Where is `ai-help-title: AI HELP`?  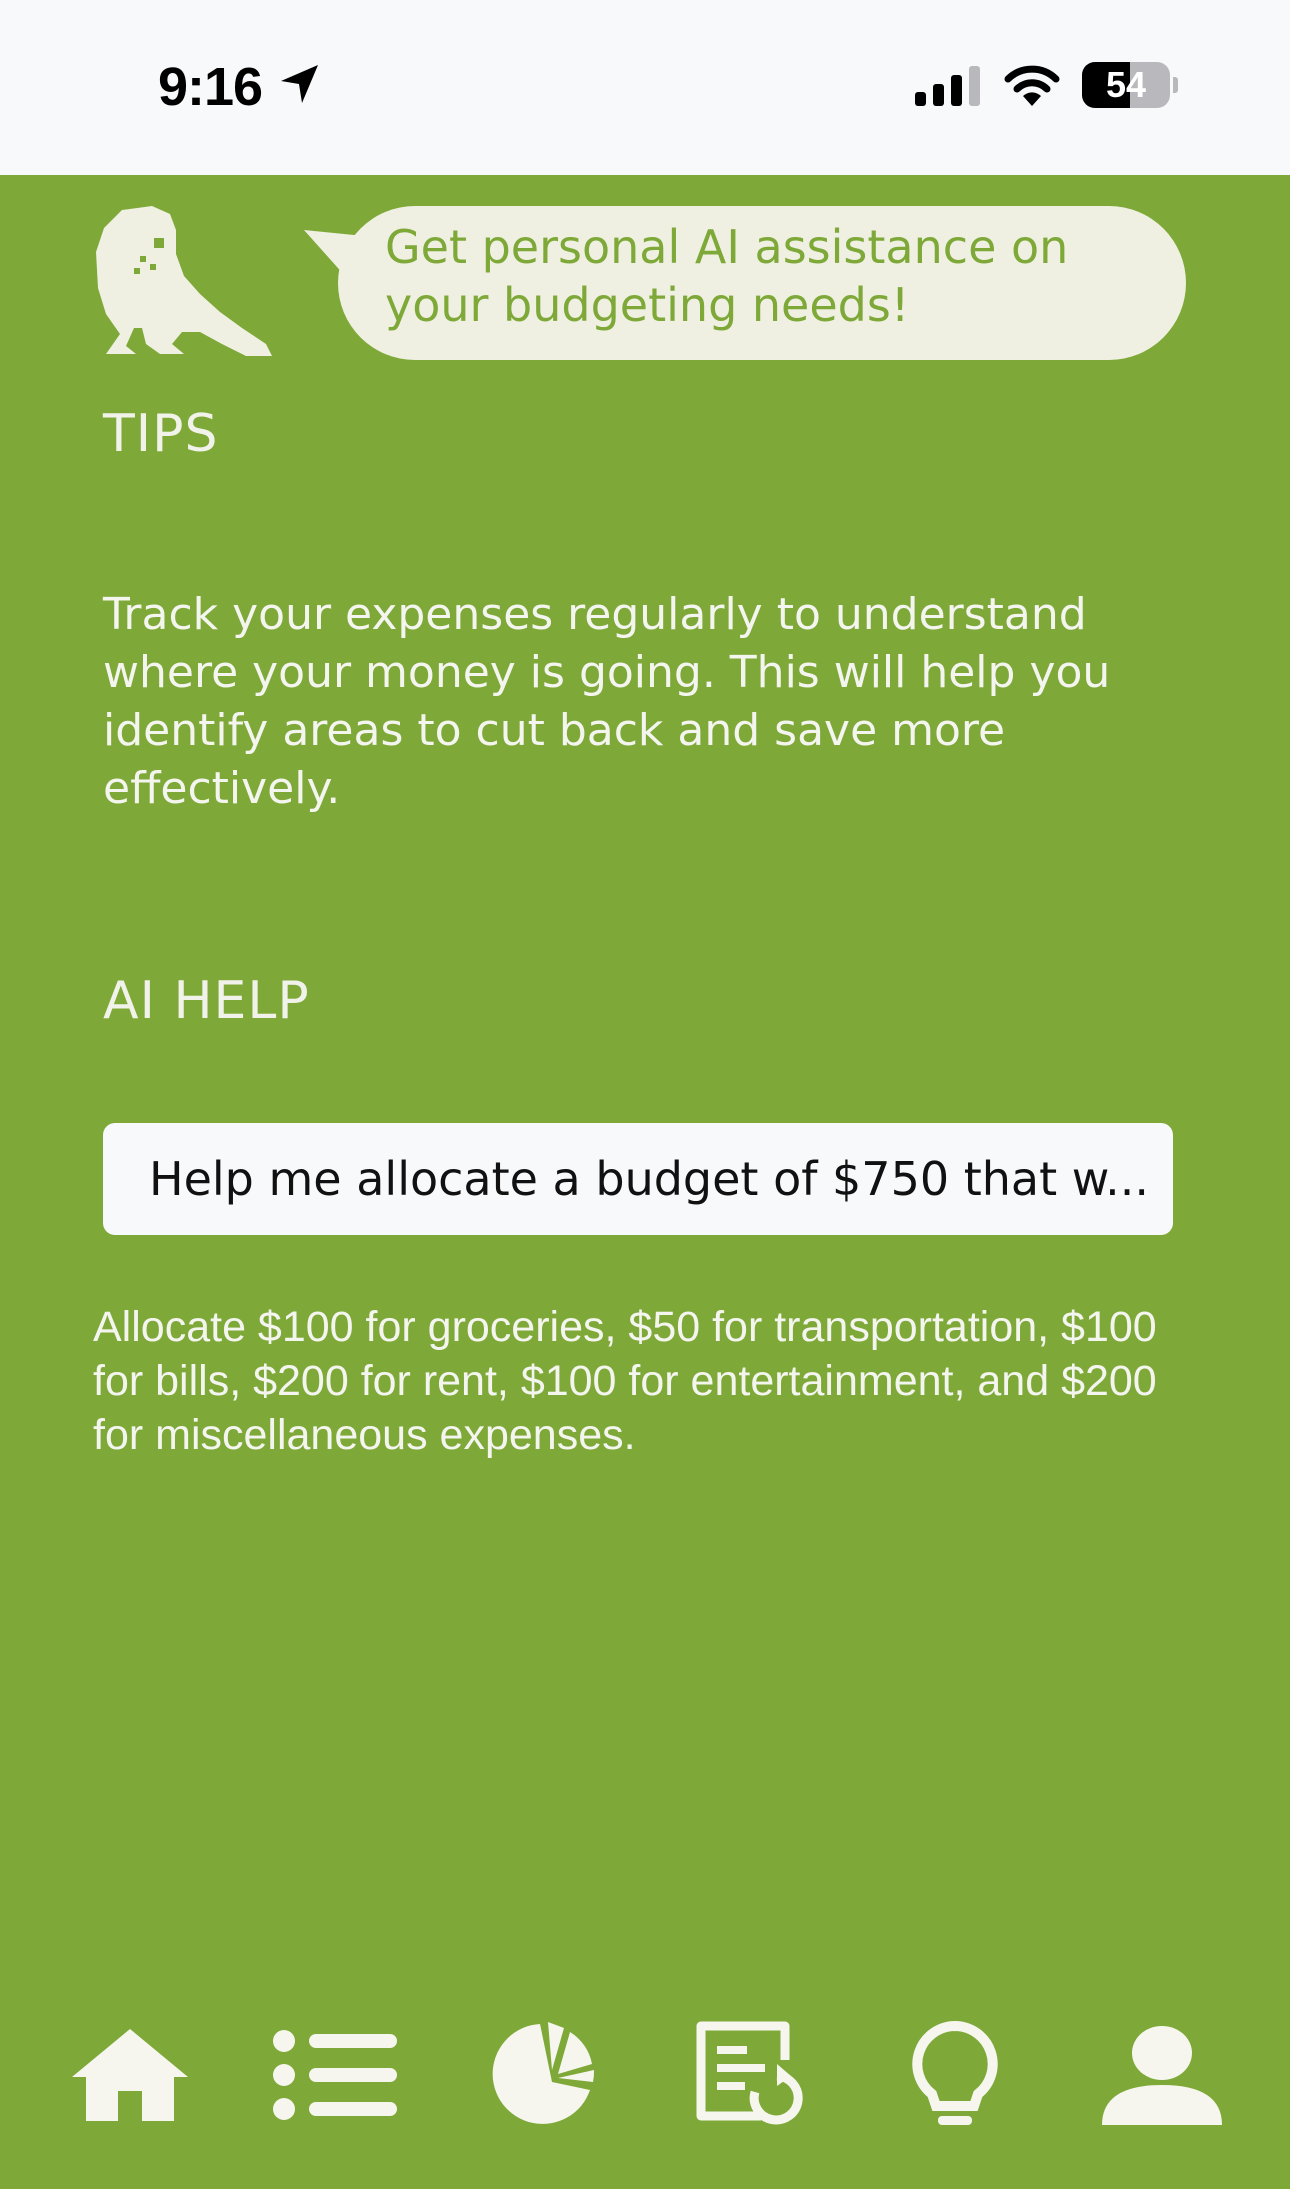 ai-help-title: AI HELP is located at coordinates (206, 1001).